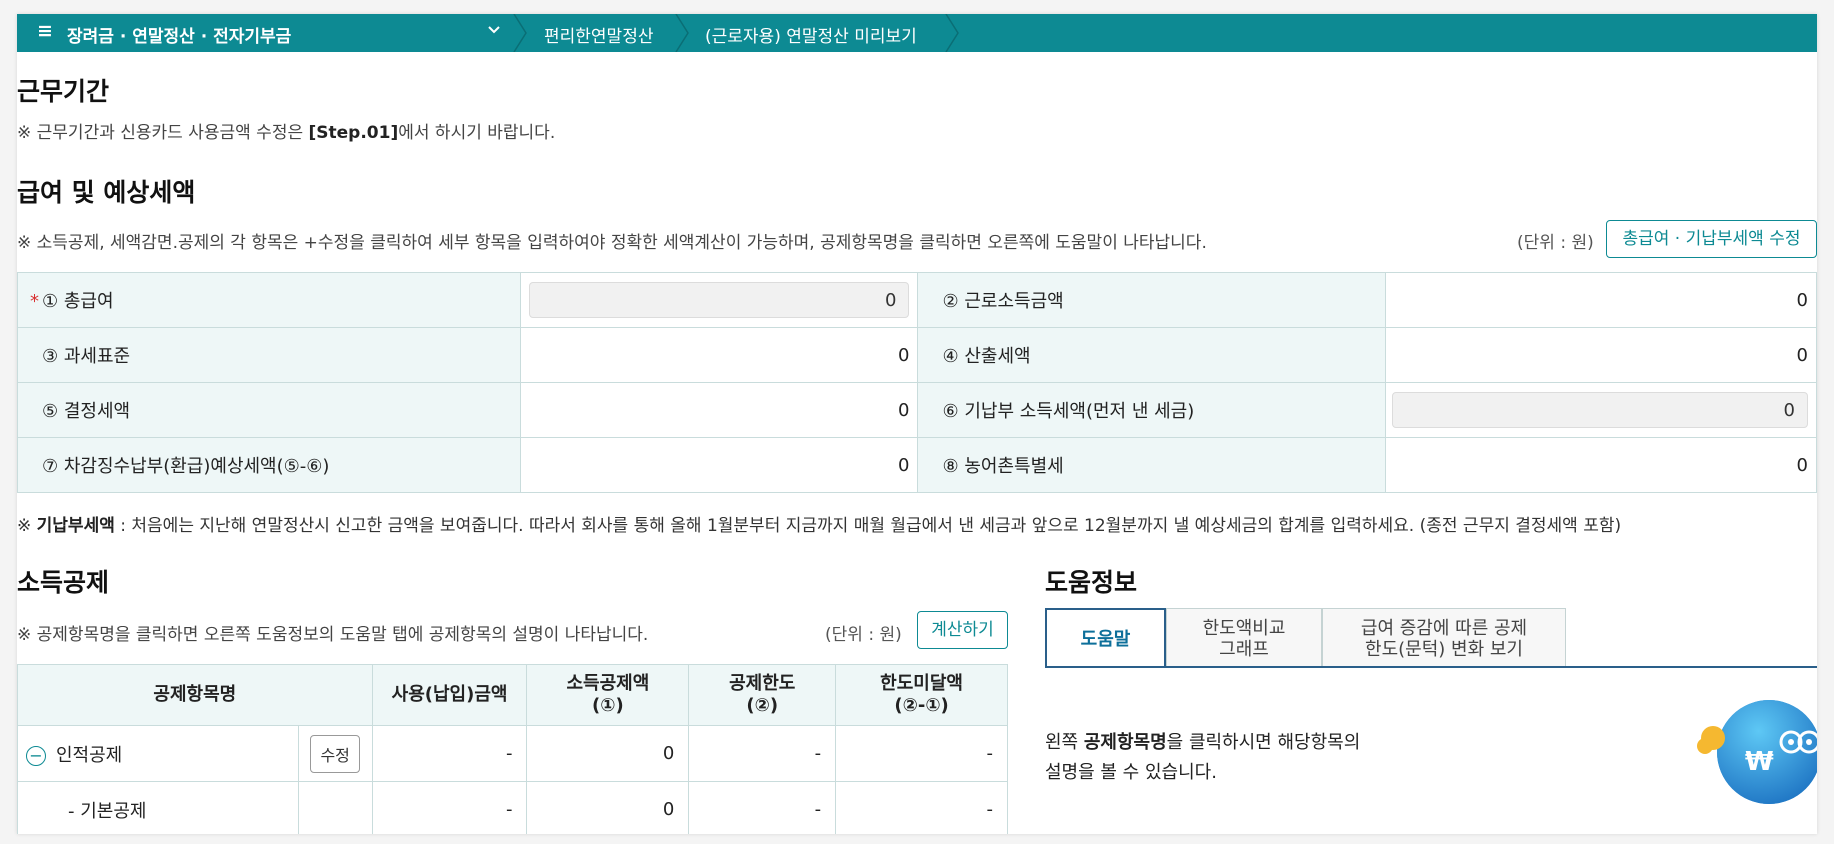 This screenshot has width=1834, height=844. I want to click on prepaid-tax-field: 0, so click(1600, 410).